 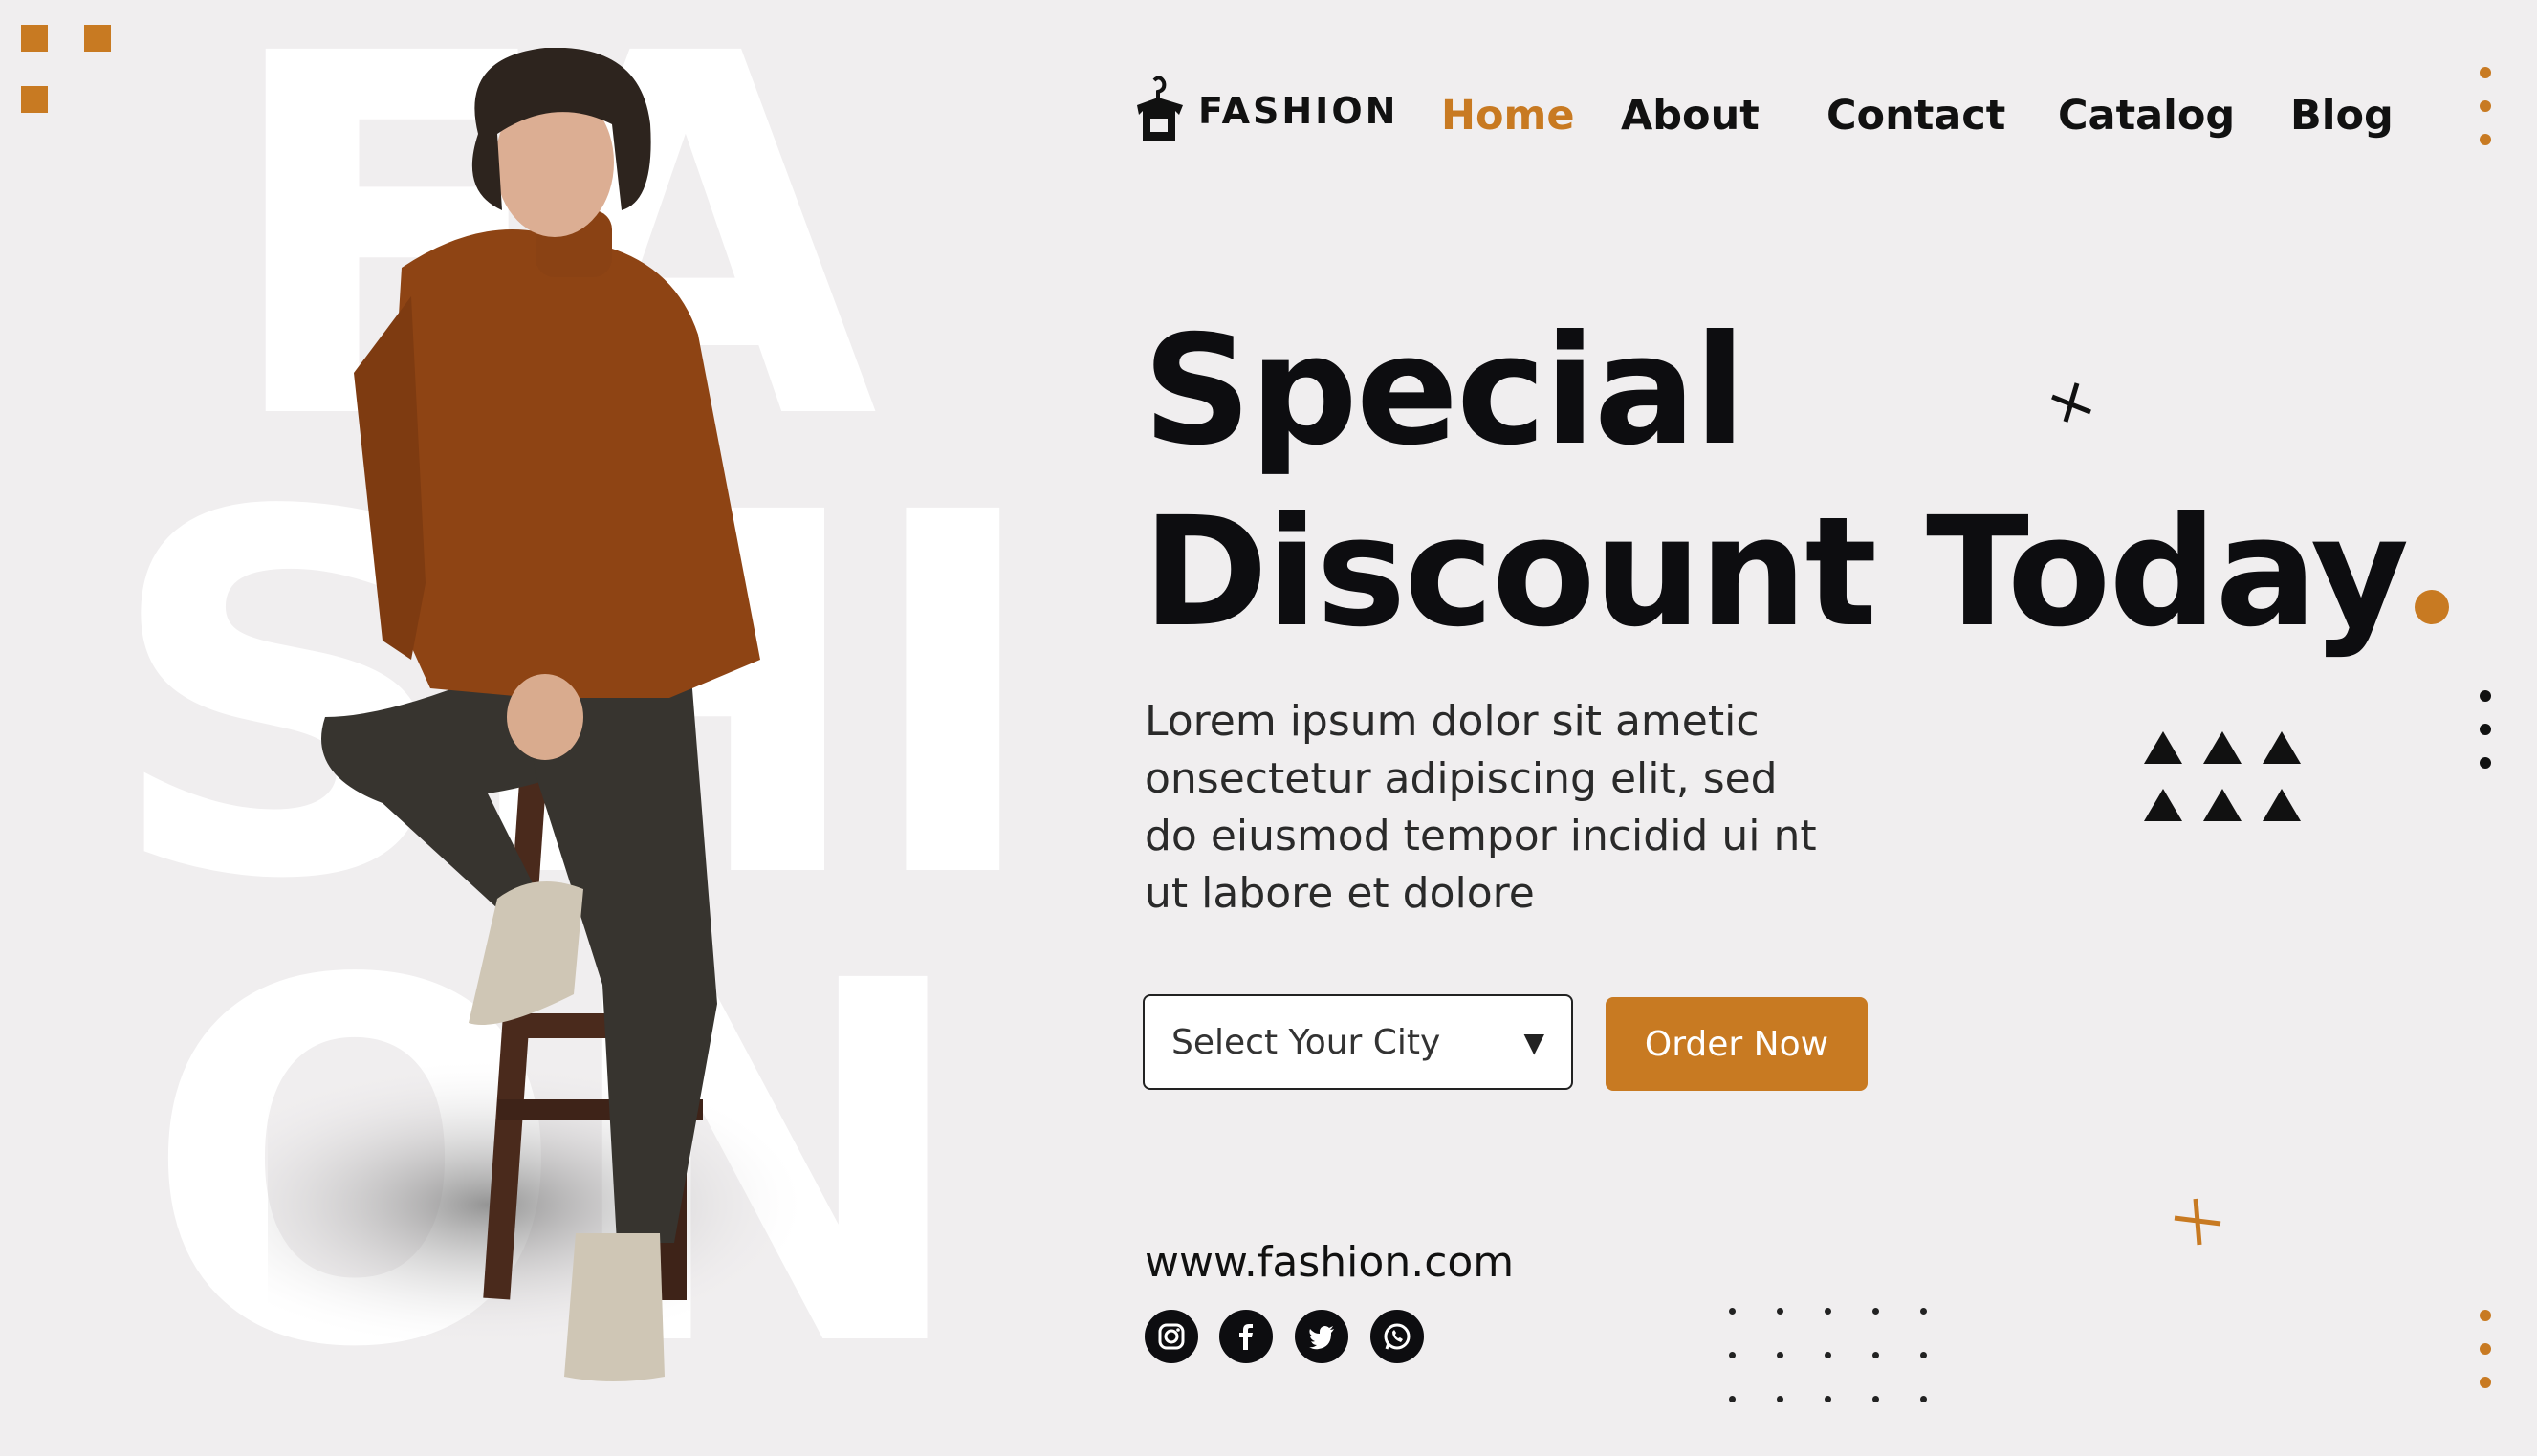 What do you see at coordinates (1160, 108) in the screenshot?
I see `hanger-bag-icon` at bounding box center [1160, 108].